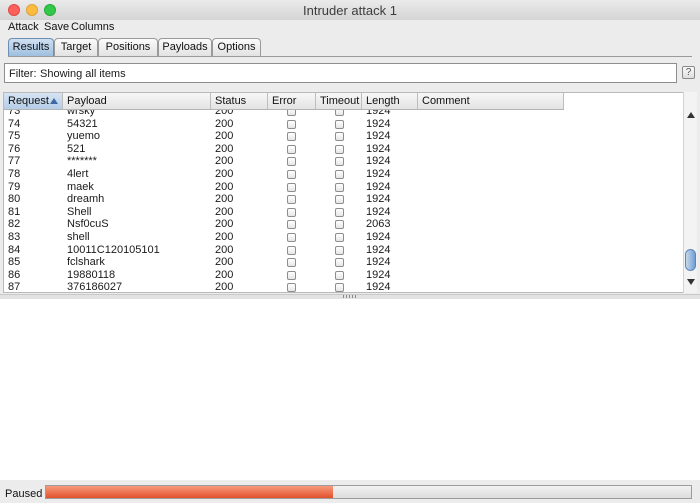 This screenshot has width=700, height=503. I want to click on help-icon: ?, so click(688, 72).